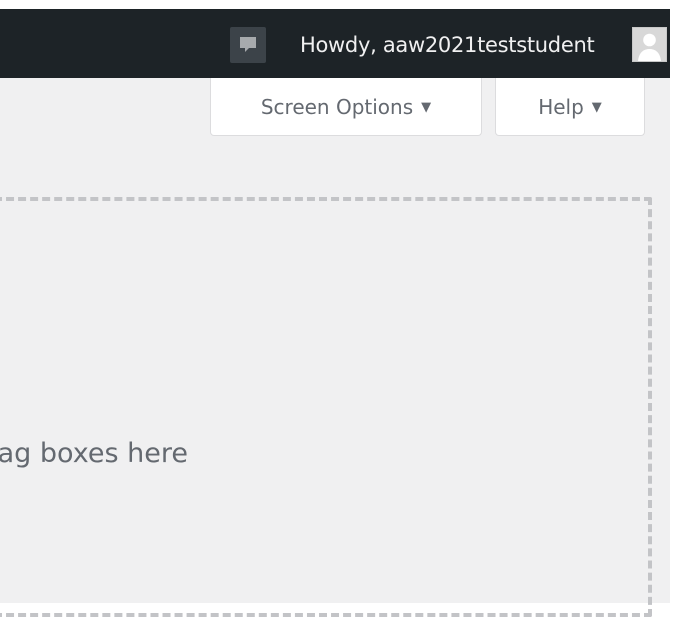  I want to click on user-avatar-icon, so click(649, 44).